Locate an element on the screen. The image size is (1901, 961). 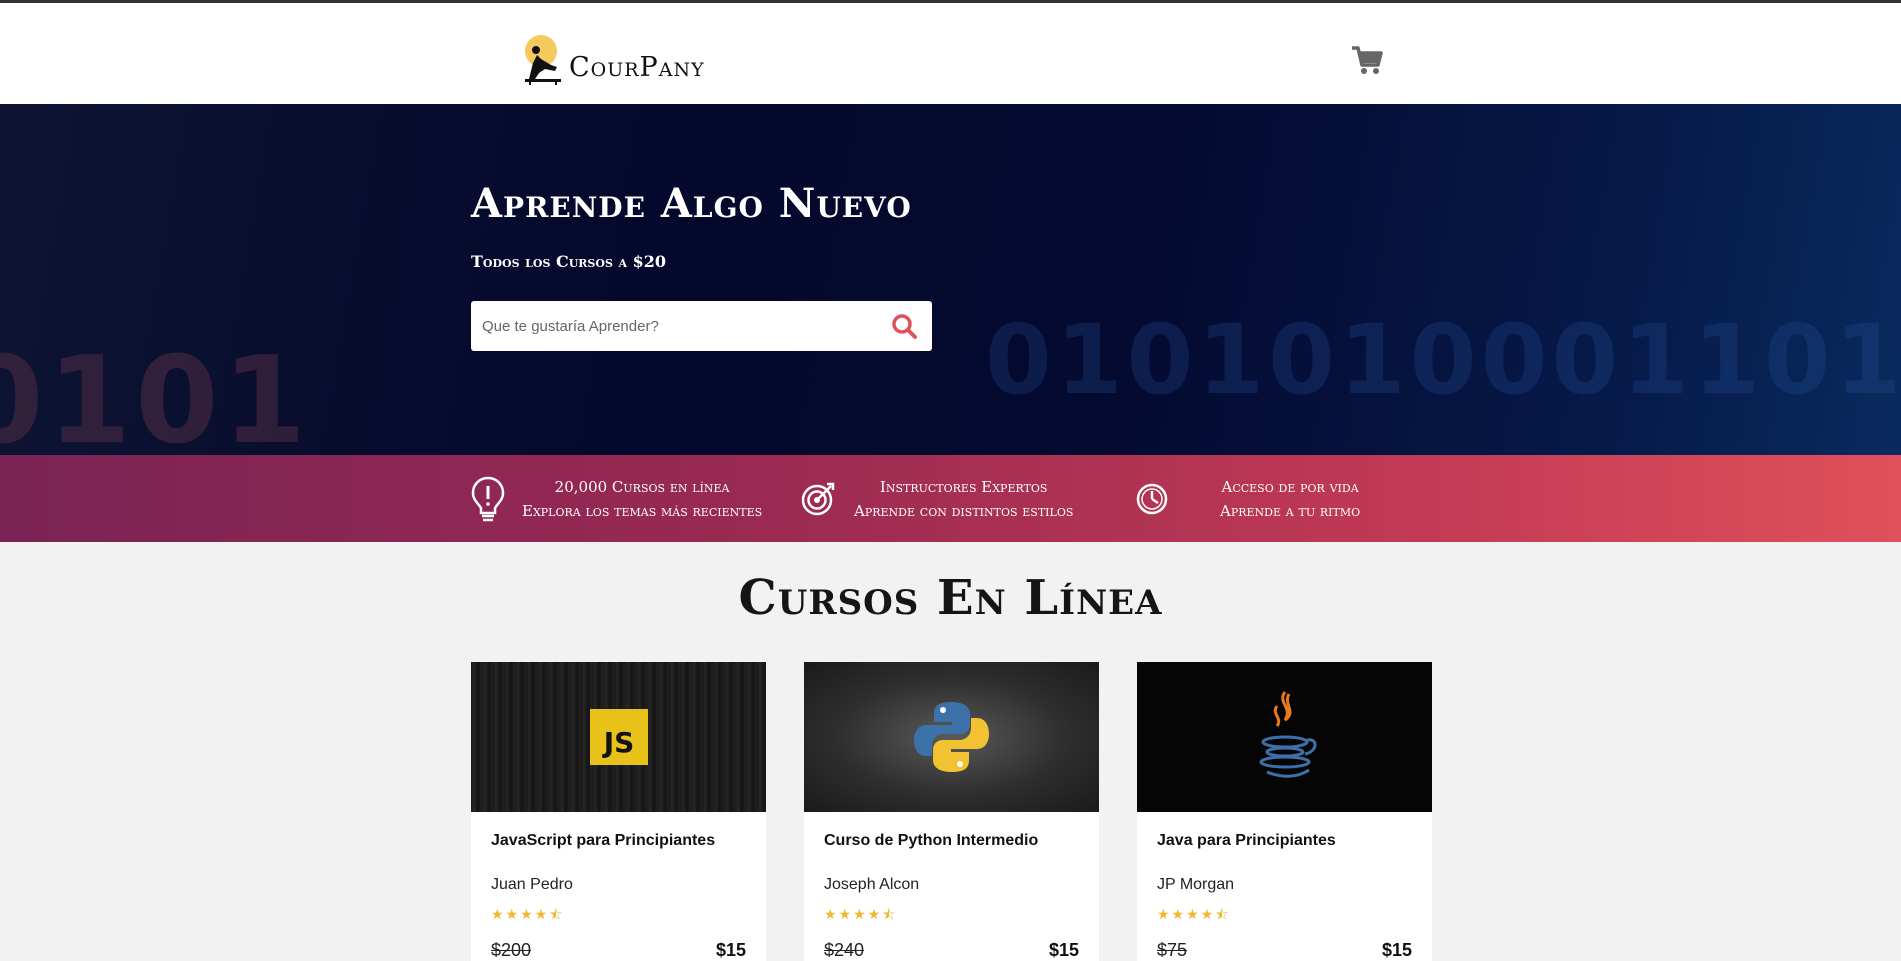
js-logo-icon: JS is located at coordinates (619, 737).